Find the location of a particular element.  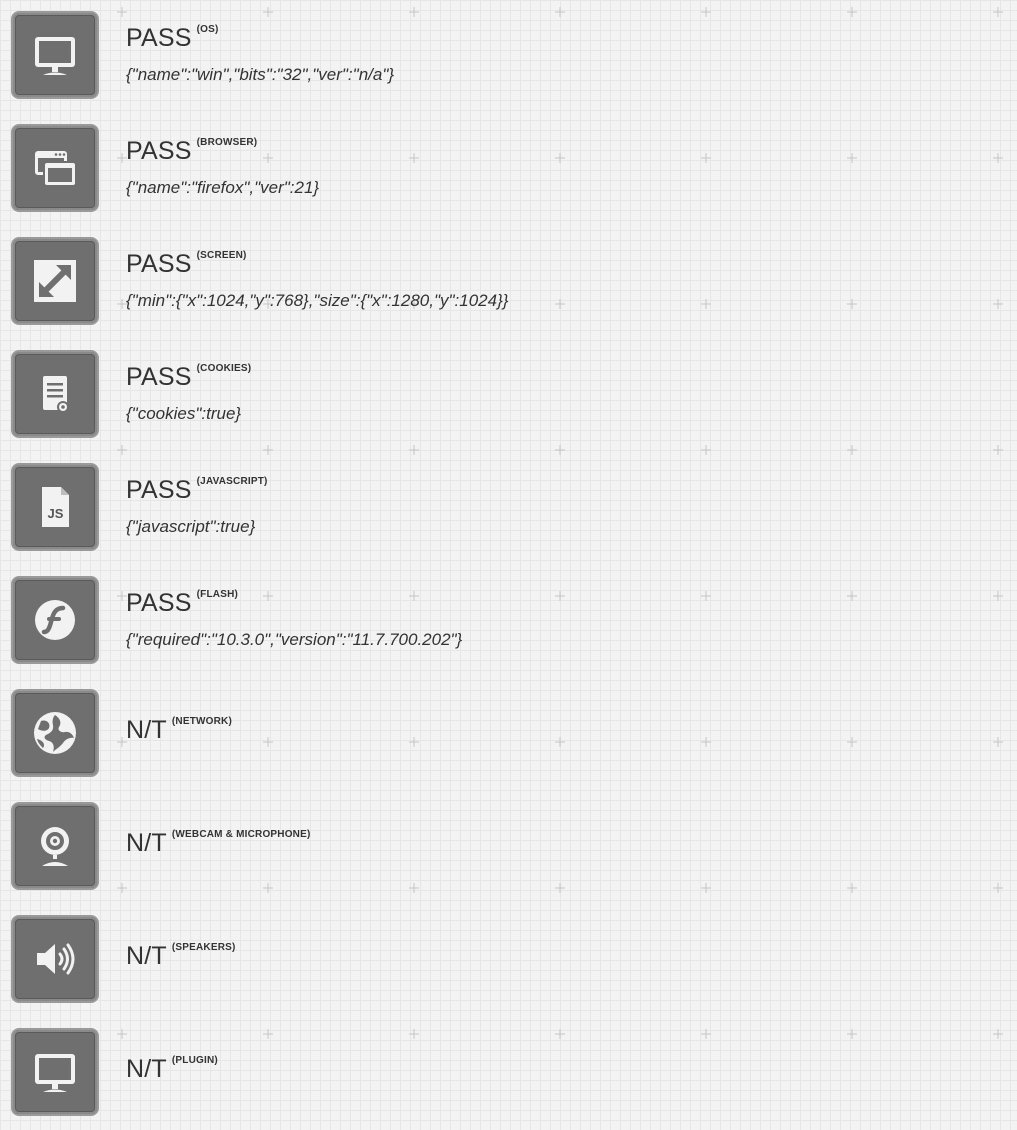

test-status-line: PASS (BROWSER) is located at coordinates (191, 151).